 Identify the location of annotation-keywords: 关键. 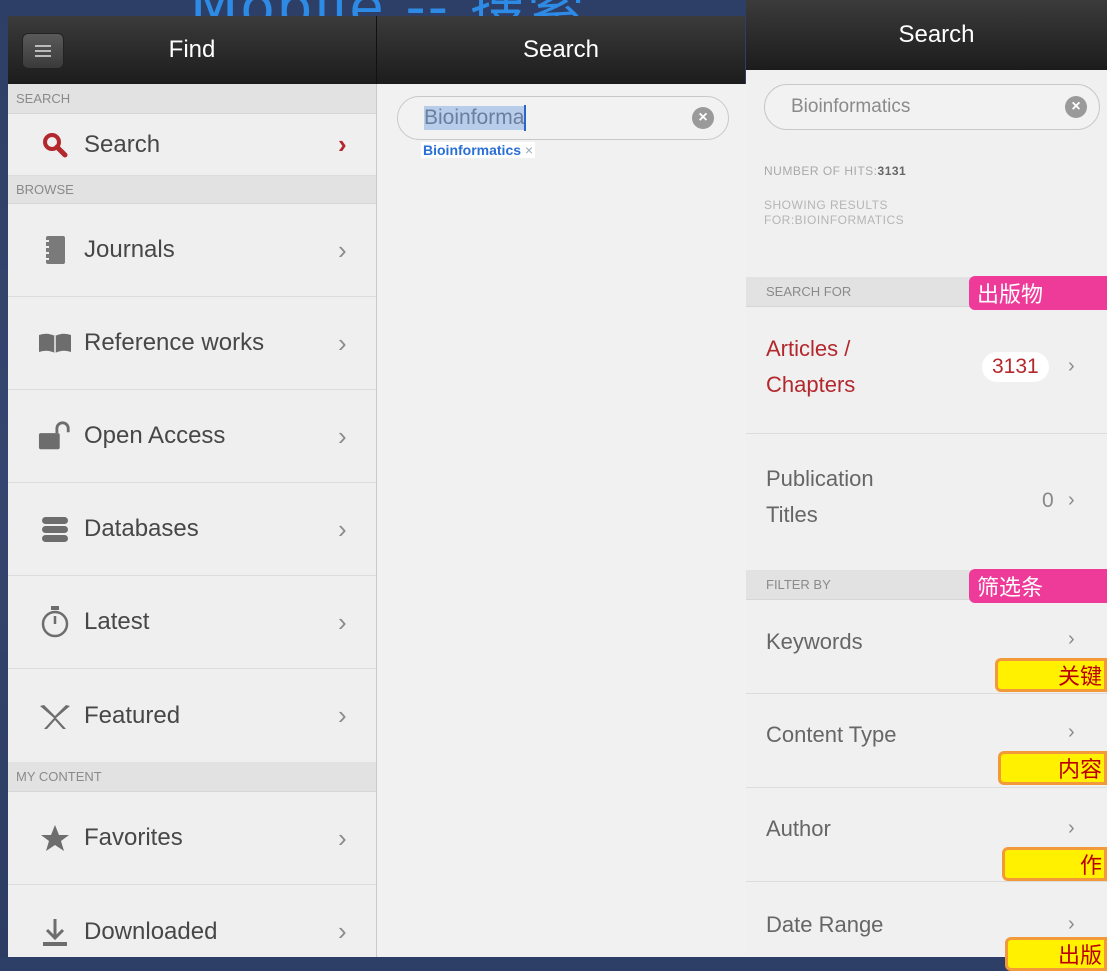
(1051, 675).